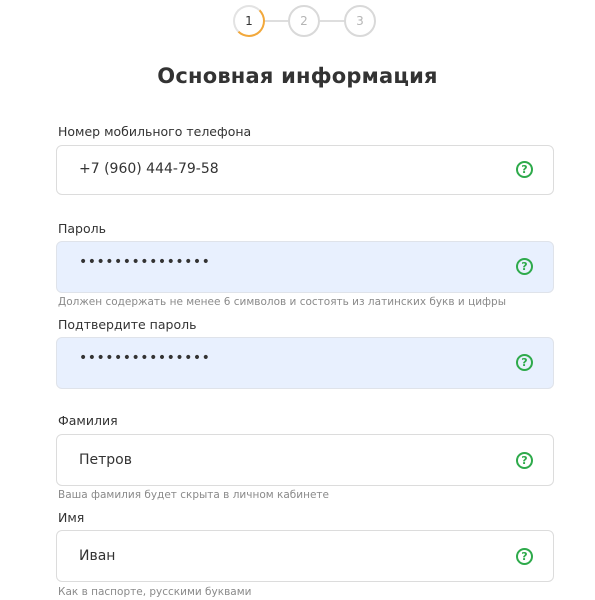 The width and height of the screenshot is (595, 600). I want to click on password-confirm-label: Подтвердите пароль, so click(127, 324).